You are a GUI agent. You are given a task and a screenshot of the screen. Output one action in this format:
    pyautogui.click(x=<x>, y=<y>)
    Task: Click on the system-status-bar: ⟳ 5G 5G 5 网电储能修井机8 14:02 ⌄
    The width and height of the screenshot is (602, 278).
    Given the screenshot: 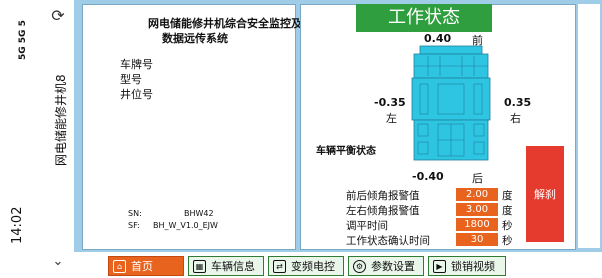 What is the action you would take?
    pyautogui.click(x=37, y=139)
    